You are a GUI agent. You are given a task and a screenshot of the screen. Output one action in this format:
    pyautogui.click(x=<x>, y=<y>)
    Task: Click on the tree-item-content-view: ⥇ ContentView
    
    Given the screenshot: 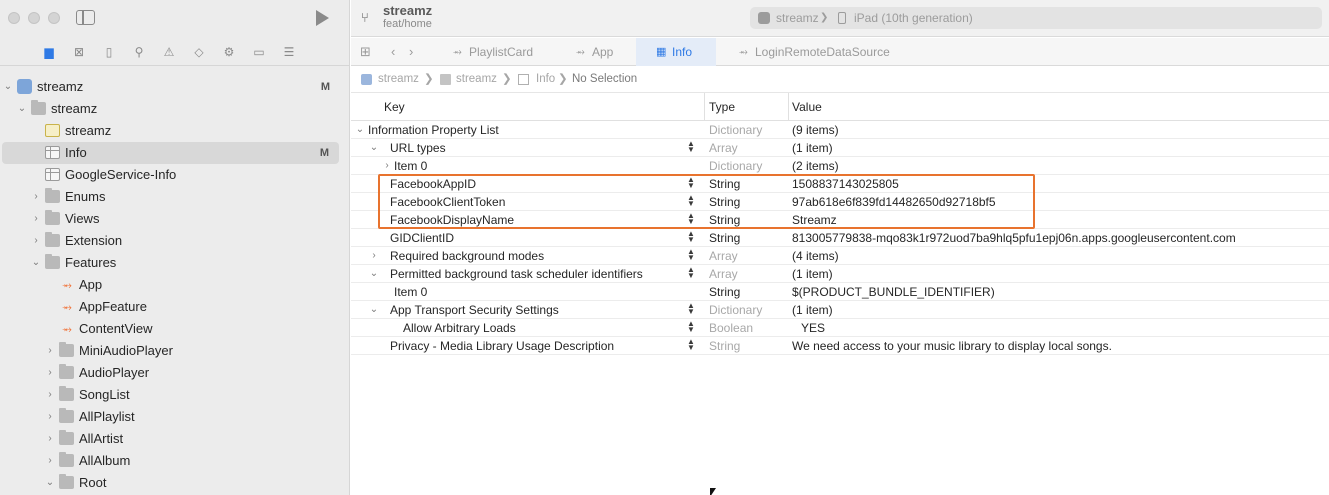 What is the action you would take?
    pyautogui.click(x=175, y=329)
    